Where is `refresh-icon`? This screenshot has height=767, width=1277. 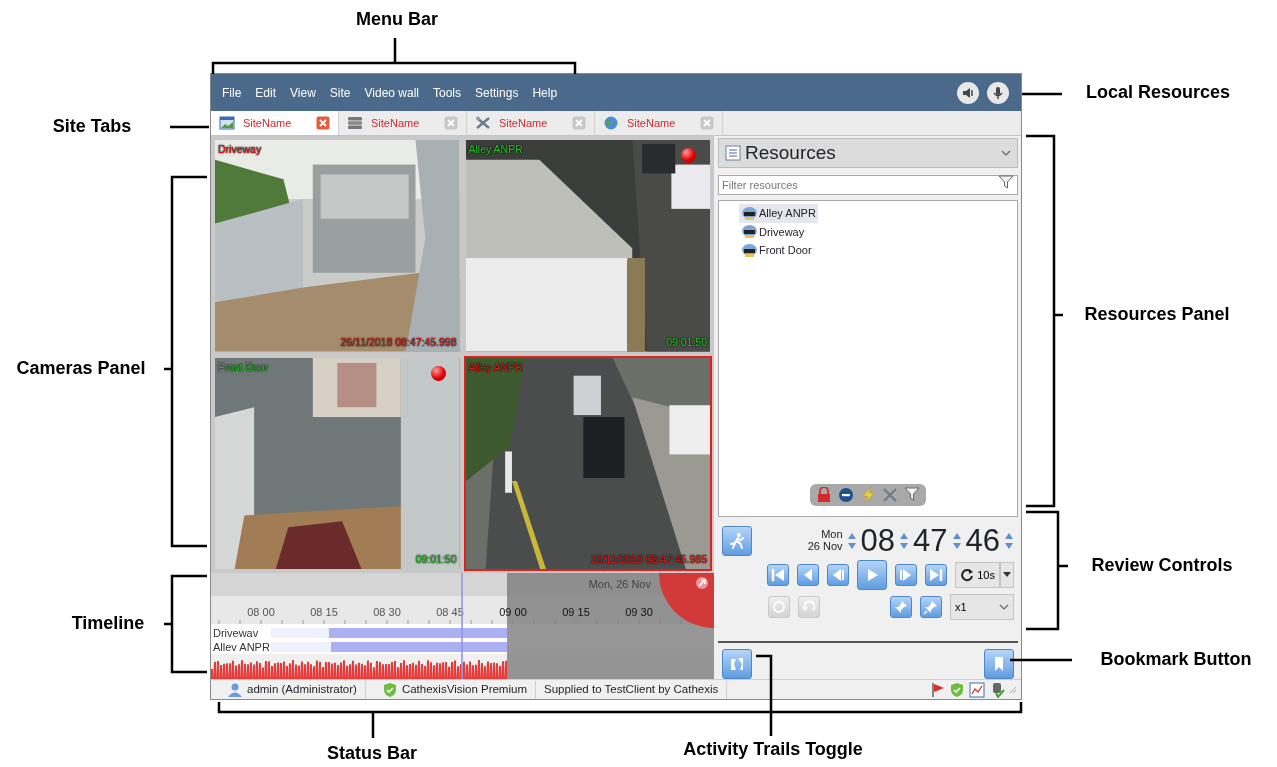
refresh-icon is located at coordinates (967, 575).